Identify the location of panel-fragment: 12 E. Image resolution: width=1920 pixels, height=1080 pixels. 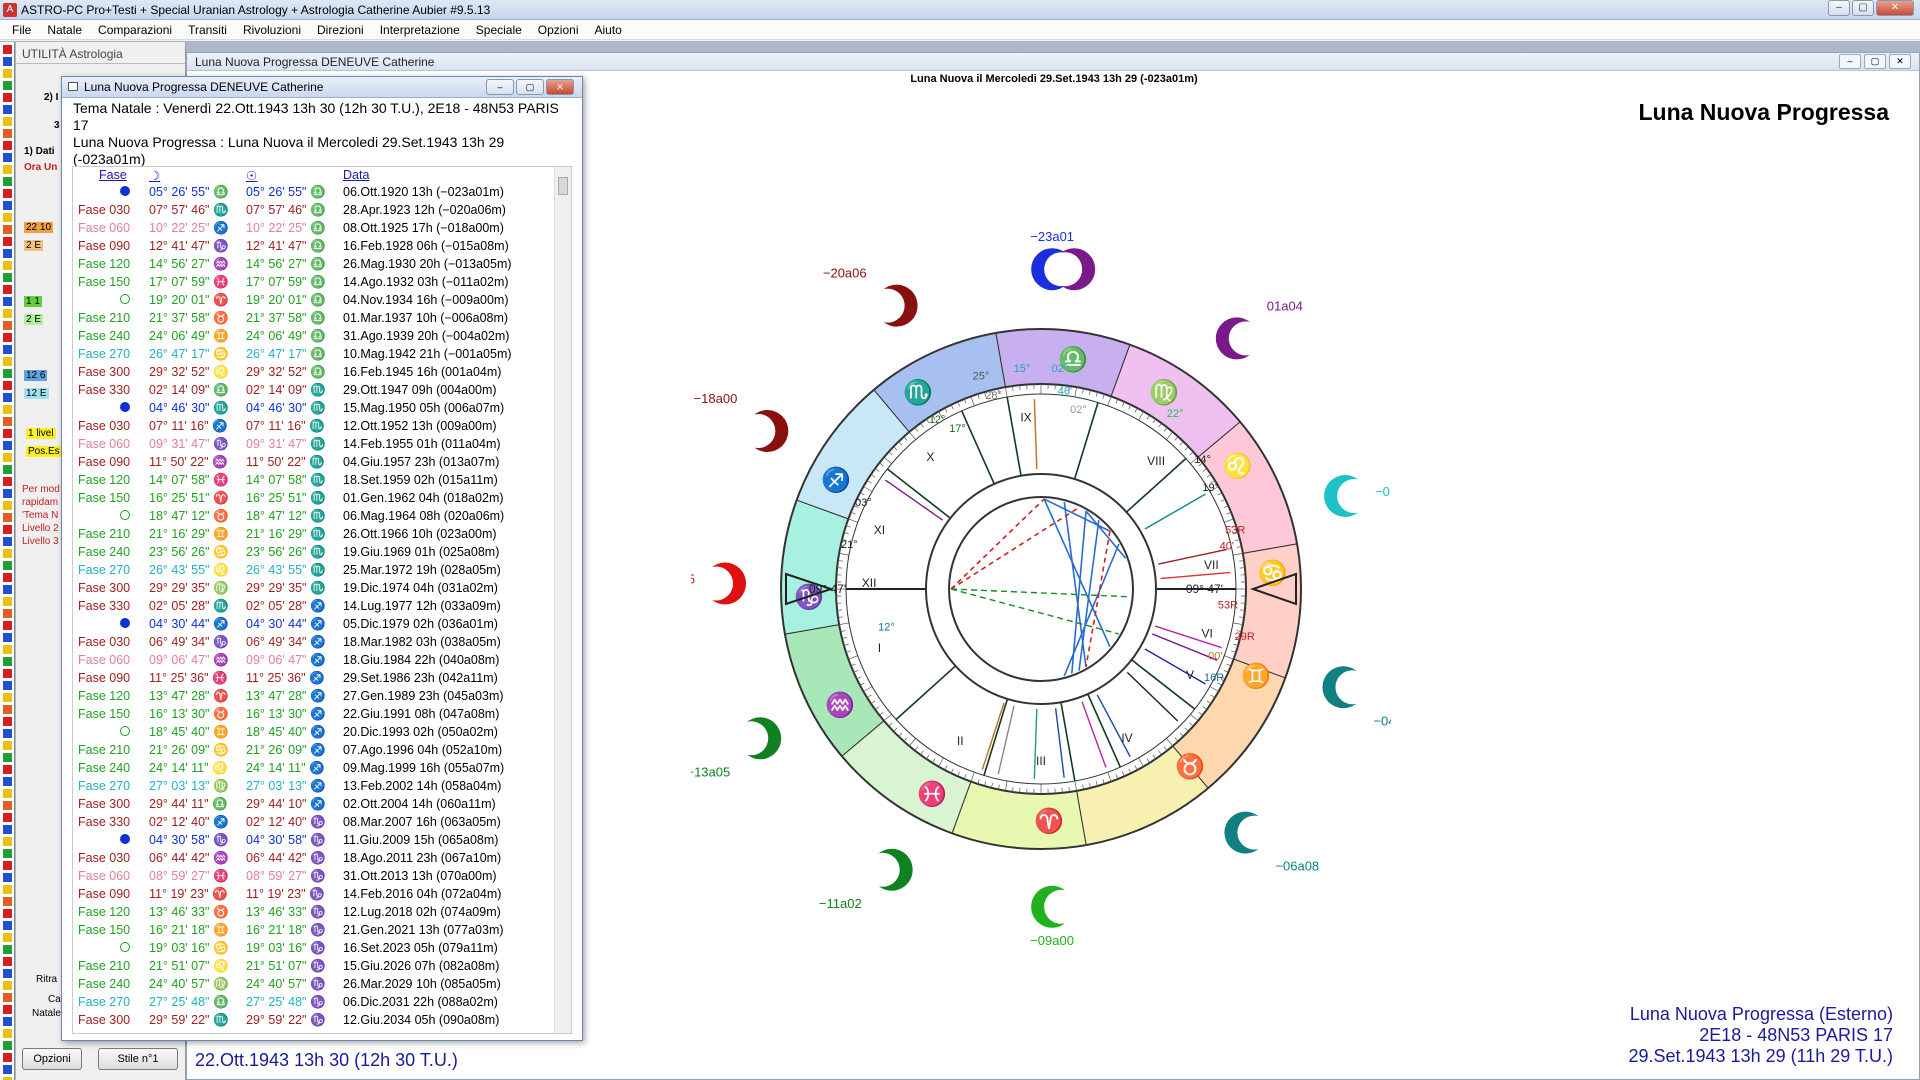
(36, 393).